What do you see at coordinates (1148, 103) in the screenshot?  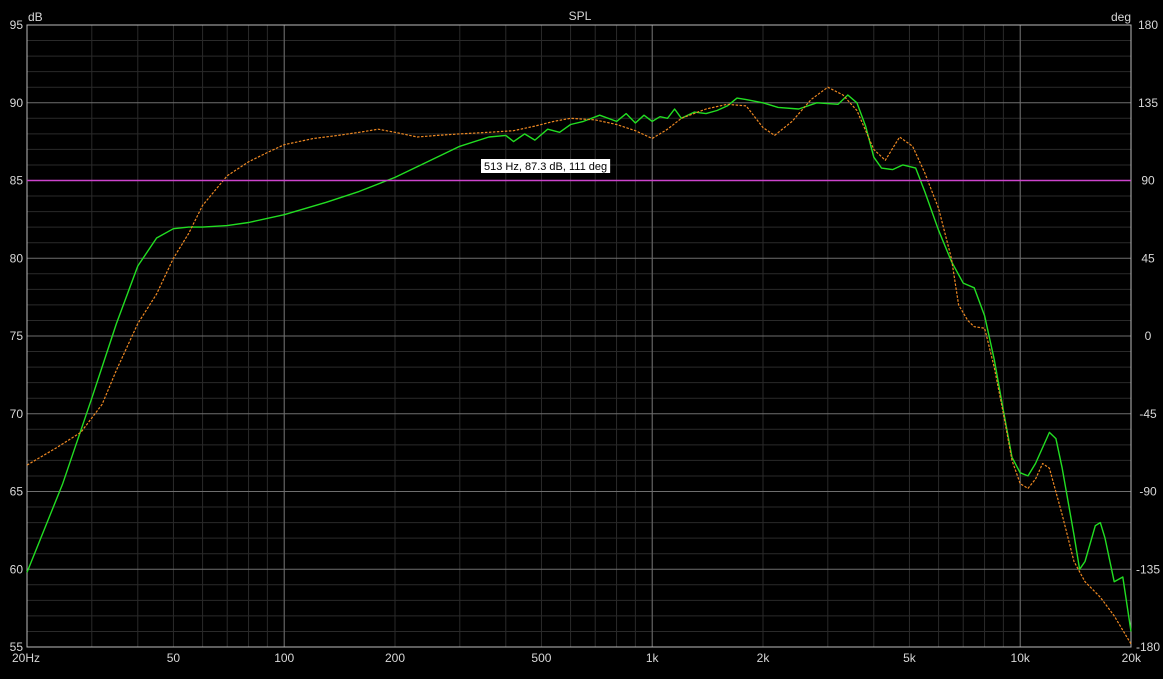 I see `y2-tick-label: 135` at bounding box center [1148, 103].